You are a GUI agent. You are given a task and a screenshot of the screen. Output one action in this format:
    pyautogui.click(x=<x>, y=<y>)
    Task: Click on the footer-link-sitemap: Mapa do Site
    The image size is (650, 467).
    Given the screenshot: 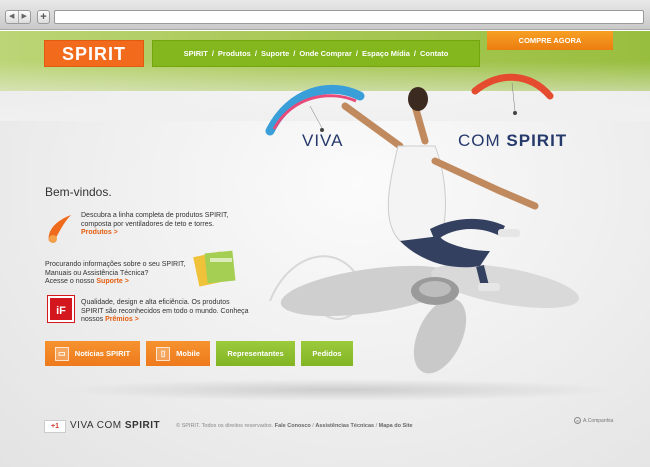 What is the action you would take?
    pyautogui.click(x=396, y=426)
    